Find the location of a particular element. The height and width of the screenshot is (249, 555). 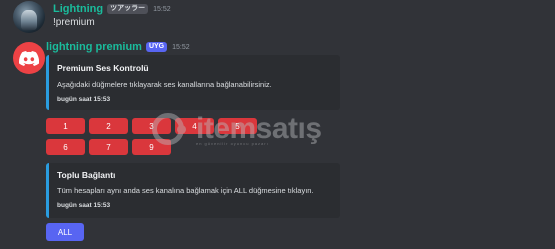

voice-button-2: 2 is located at coordinates (108, 126).